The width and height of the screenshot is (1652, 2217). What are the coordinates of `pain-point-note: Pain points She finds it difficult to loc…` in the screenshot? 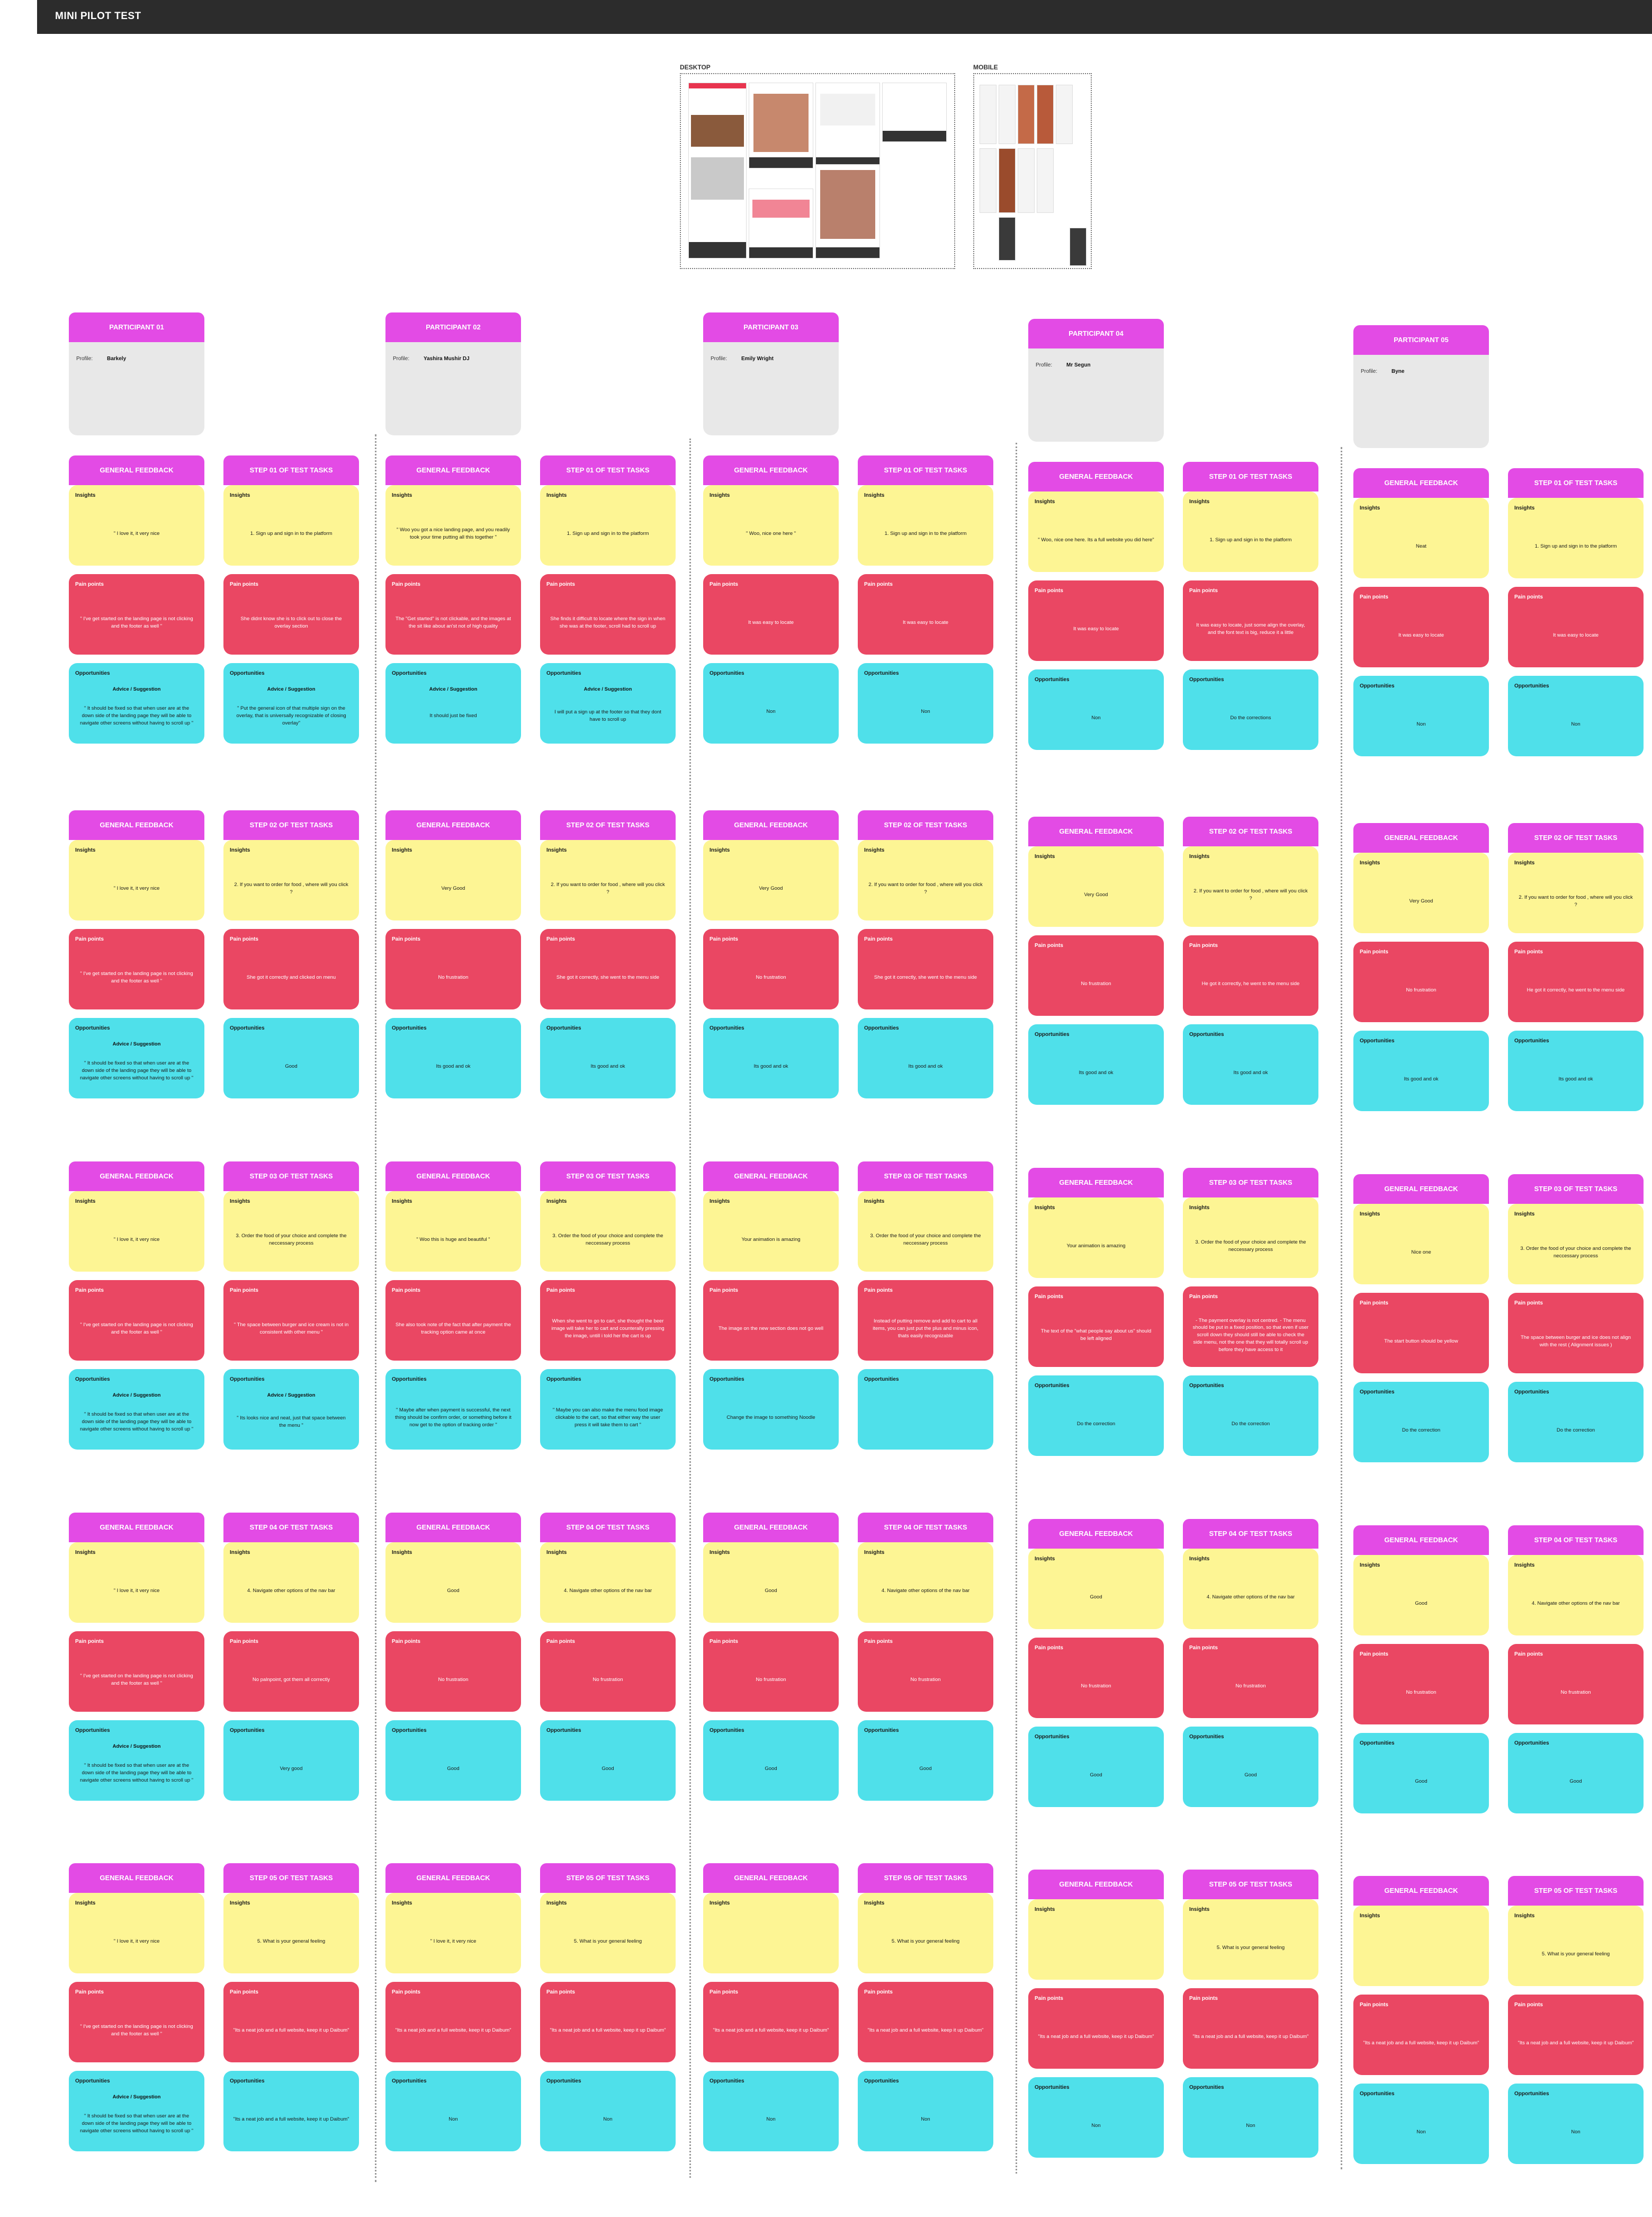 It's located at (608, 615).